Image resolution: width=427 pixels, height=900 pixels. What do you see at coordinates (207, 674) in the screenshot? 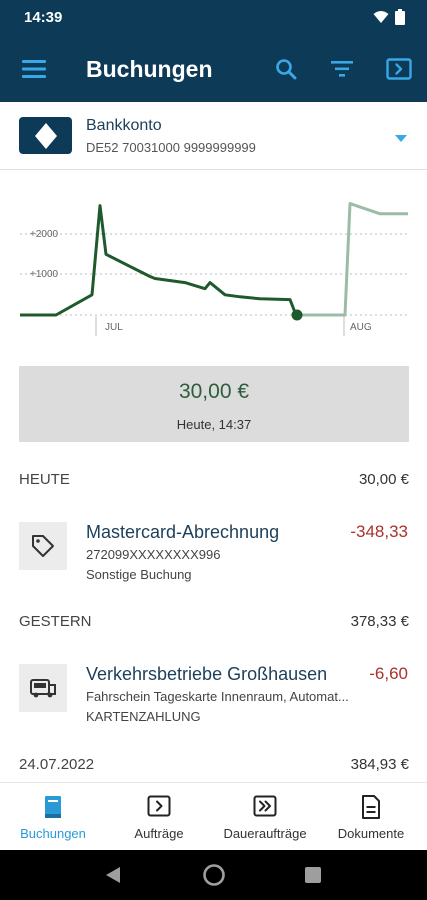
I see `transaction-title: Verkehrsbetriebe Großhausen` at bounding box center [207, 674].